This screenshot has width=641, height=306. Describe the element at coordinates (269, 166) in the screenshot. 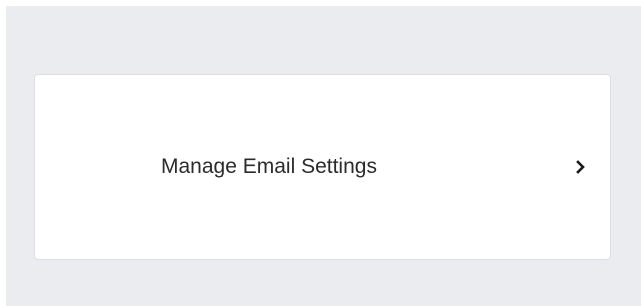

I see `manage-email-settings-label: Manage Email Settings` at that location.